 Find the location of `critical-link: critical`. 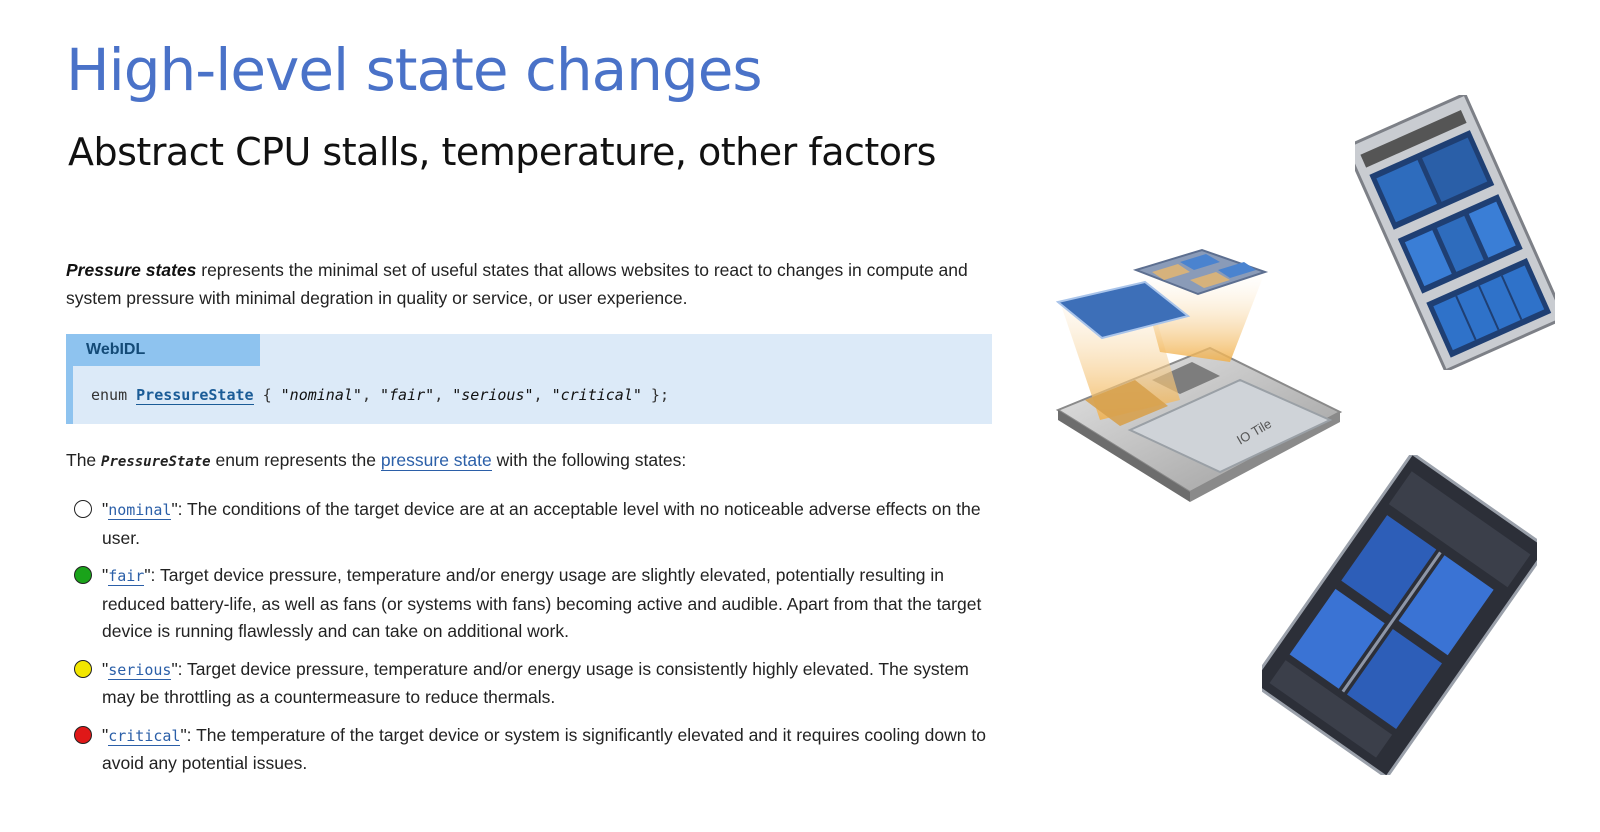

critical-link: critical is located at coordinates (144, 736).